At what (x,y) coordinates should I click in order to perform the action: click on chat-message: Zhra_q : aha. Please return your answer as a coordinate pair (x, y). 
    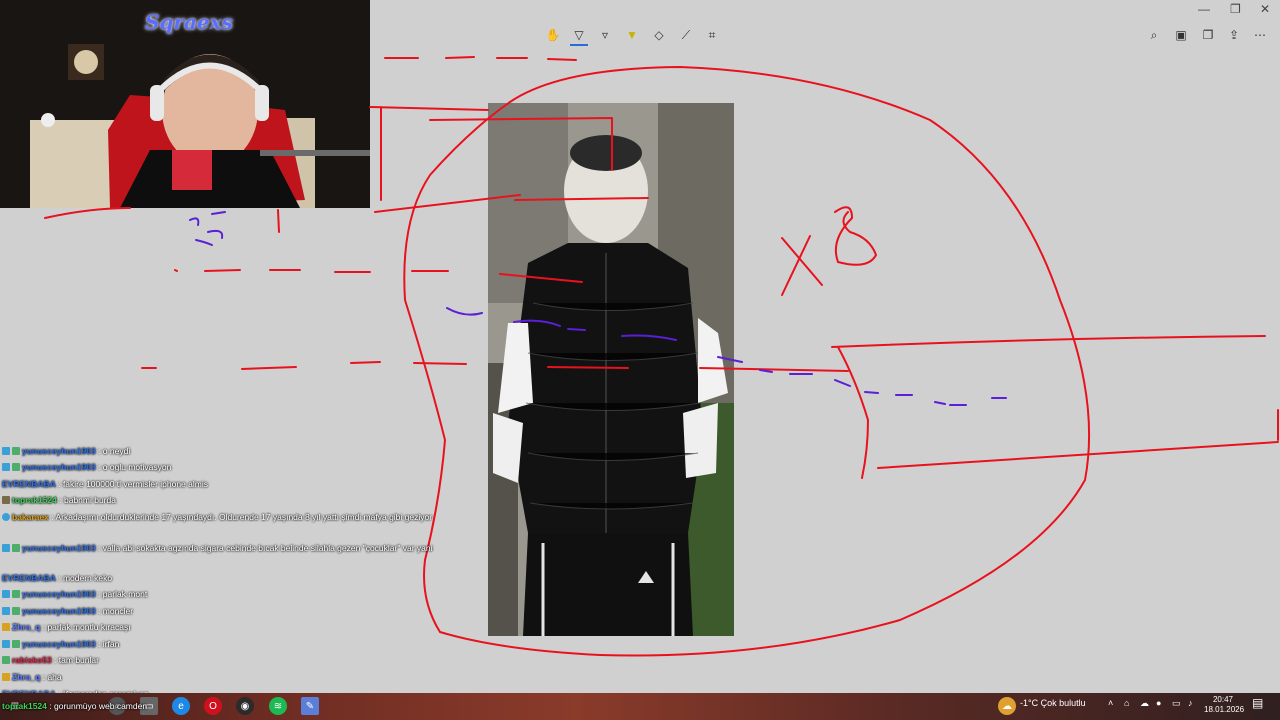
    Looking at the image, I should click on (32, 677).